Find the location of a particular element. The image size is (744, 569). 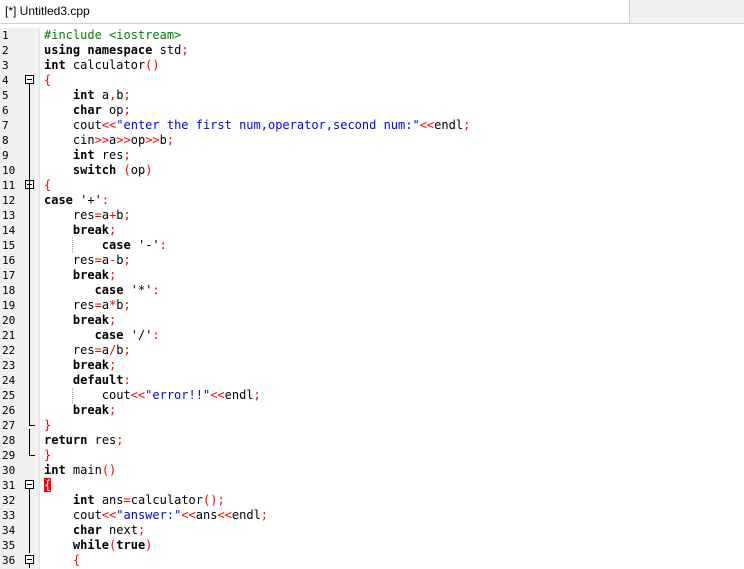

line-number: 3 is located at coordinates (5, 65).